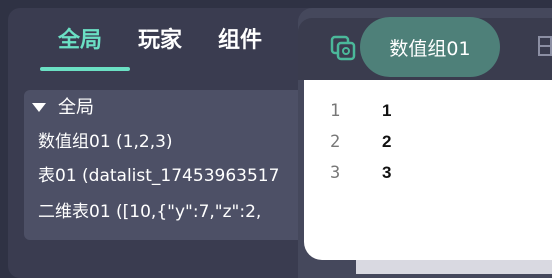 The width and height of the screenshot is (552, 278). I want to click on active-variable-chip: 数值组01, so click(430, 47).